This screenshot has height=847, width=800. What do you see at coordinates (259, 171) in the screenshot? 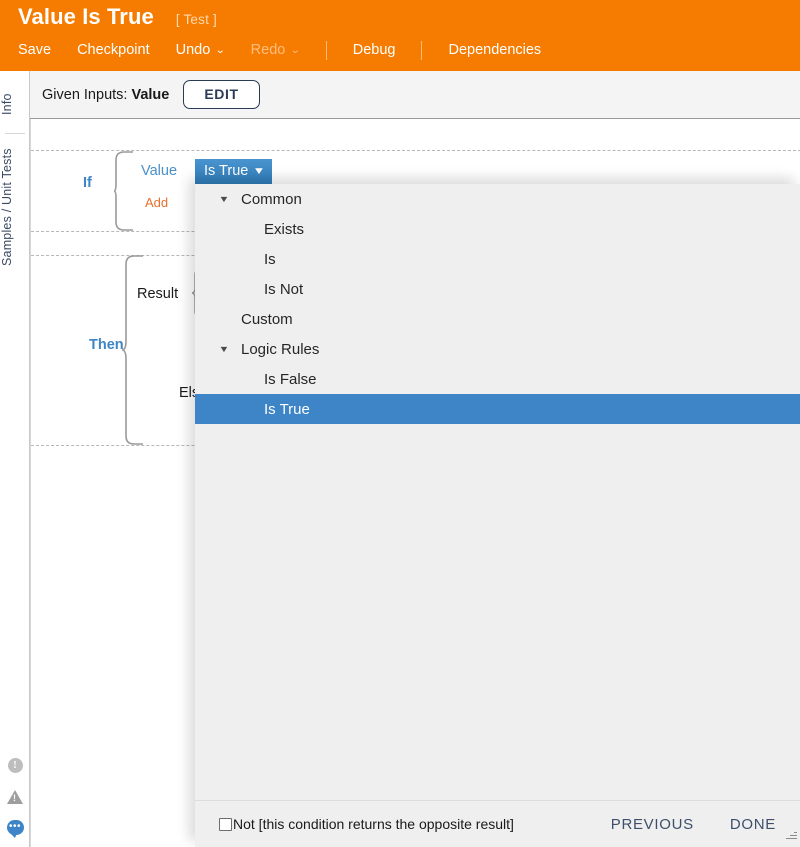
I see `chevron-down-icon: ▼` at bounding box center [259, 171].